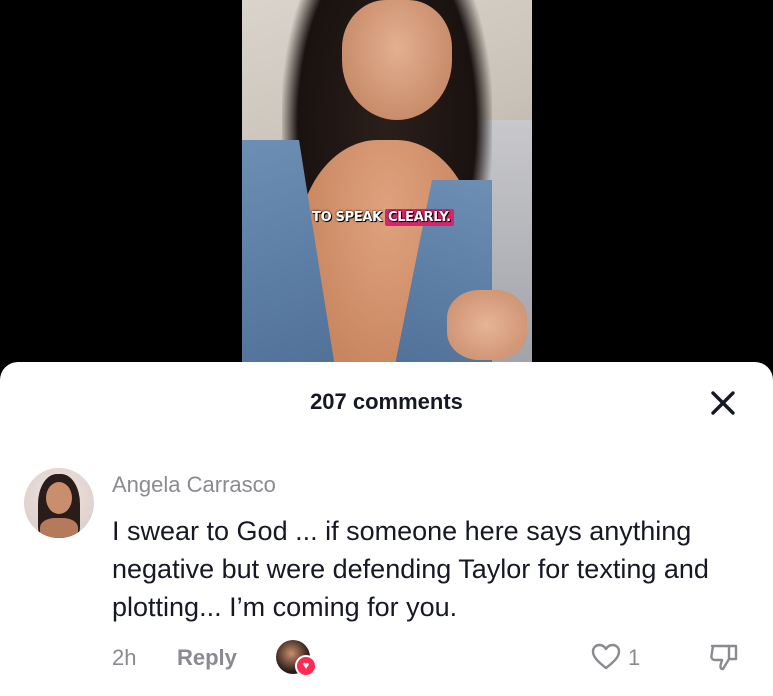 Image resolution: width=773 pixels, height=696 pixels. I want to click on like-button, so click(606, 657).